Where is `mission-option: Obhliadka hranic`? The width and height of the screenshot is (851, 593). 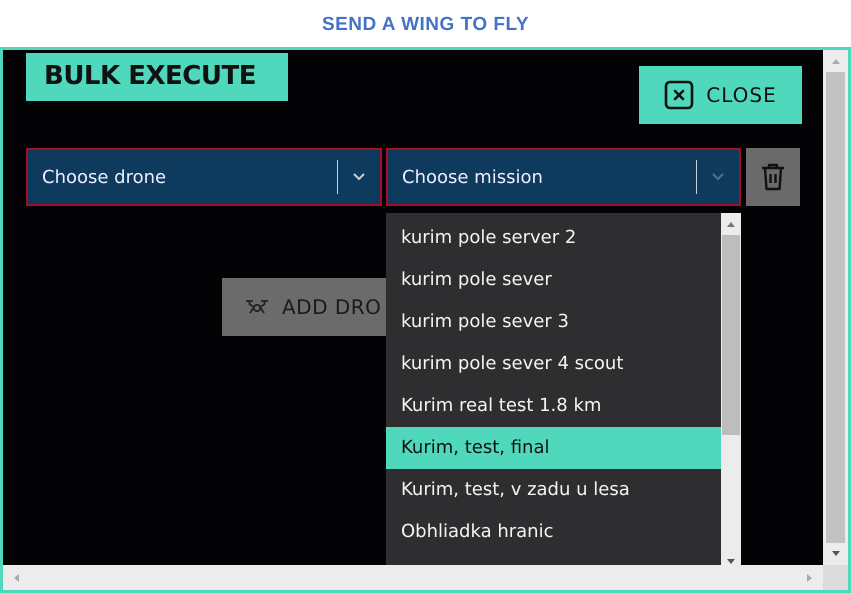 mission-option: Obhliadka hranic is located at coordinates (553, 532).